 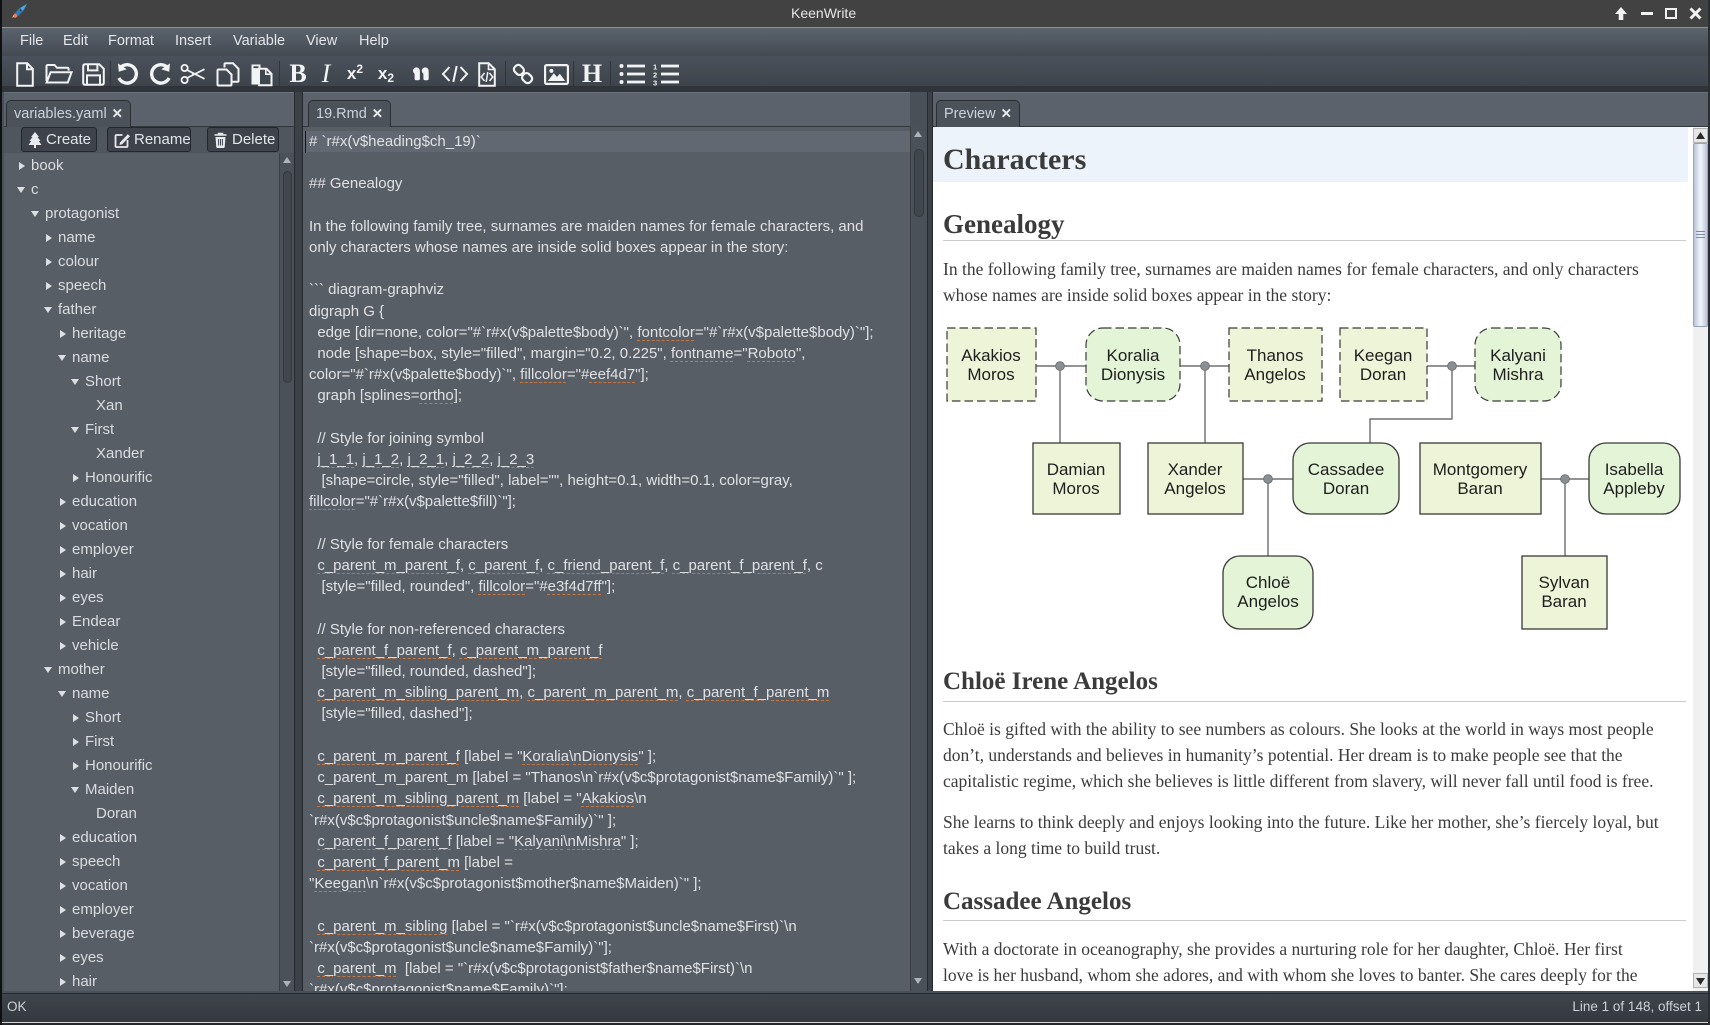 I want to click on svg-text: Chloë, so click(x=1268, y=582).